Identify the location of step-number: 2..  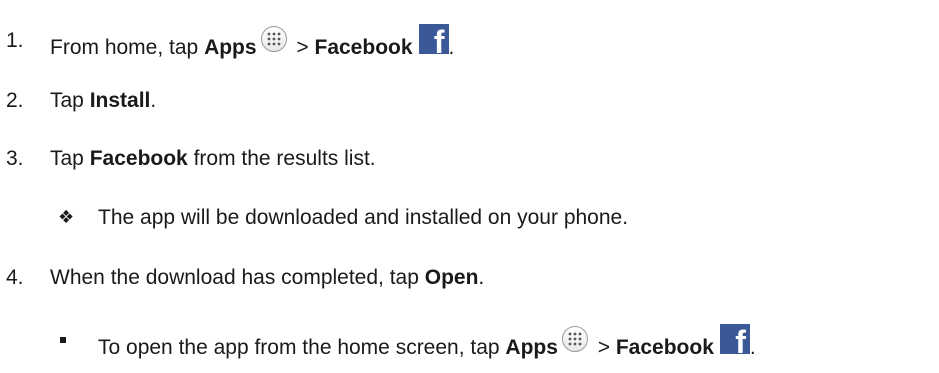
(15, 100).